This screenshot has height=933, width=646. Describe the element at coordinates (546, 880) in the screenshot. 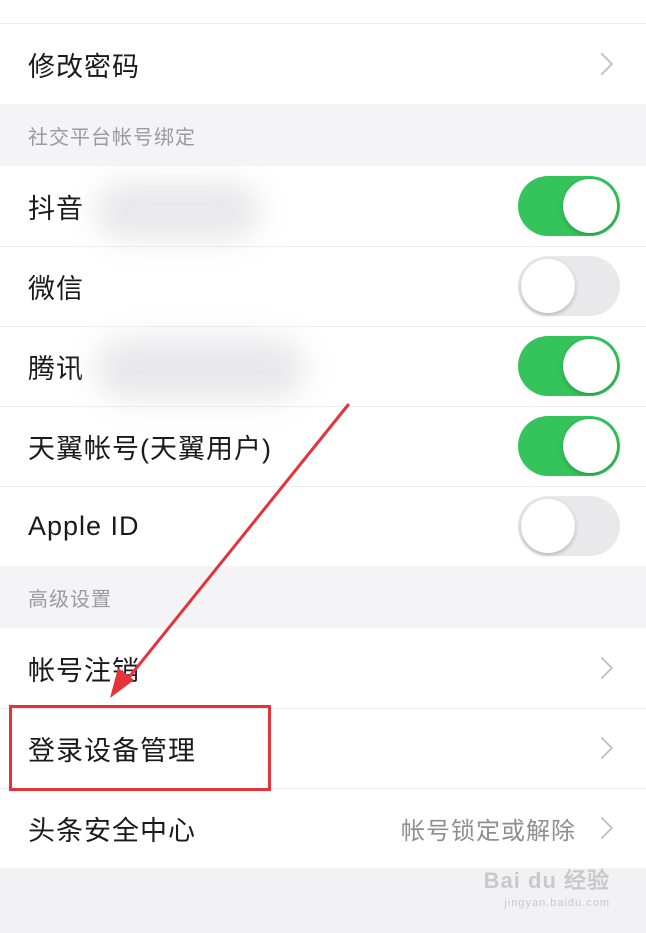

I see `watermark-main-text: Bai du 经验` at that location.